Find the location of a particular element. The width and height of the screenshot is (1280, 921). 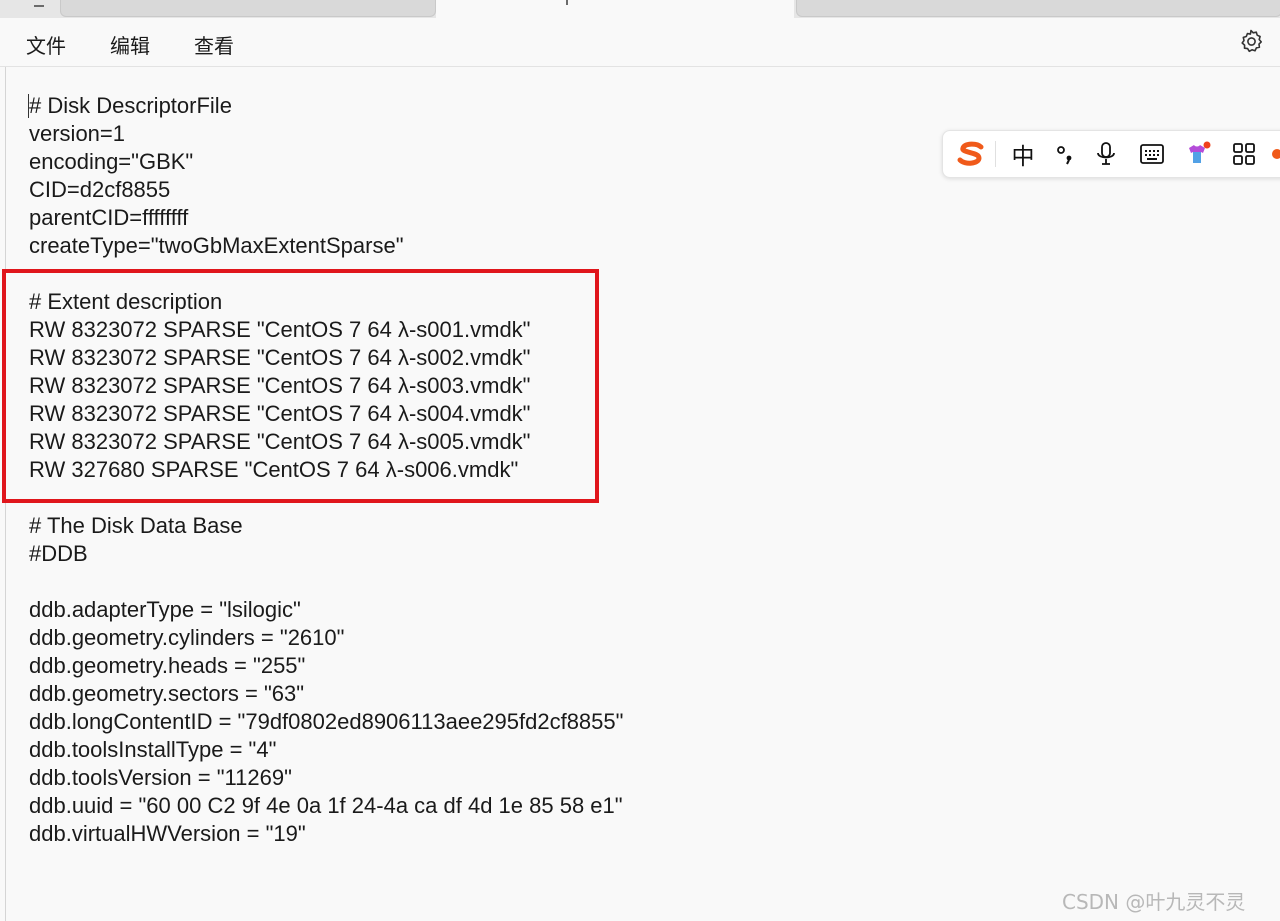

highlight-annotation is located at coordinates (300, 386).